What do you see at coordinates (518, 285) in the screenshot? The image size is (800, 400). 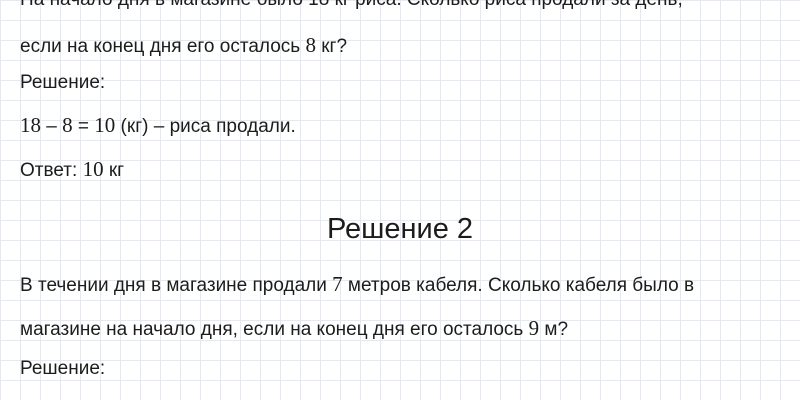 I see `problem2-text-part: метров кабеля. Сколько кабеля было в` at bounding box center [518, 285].